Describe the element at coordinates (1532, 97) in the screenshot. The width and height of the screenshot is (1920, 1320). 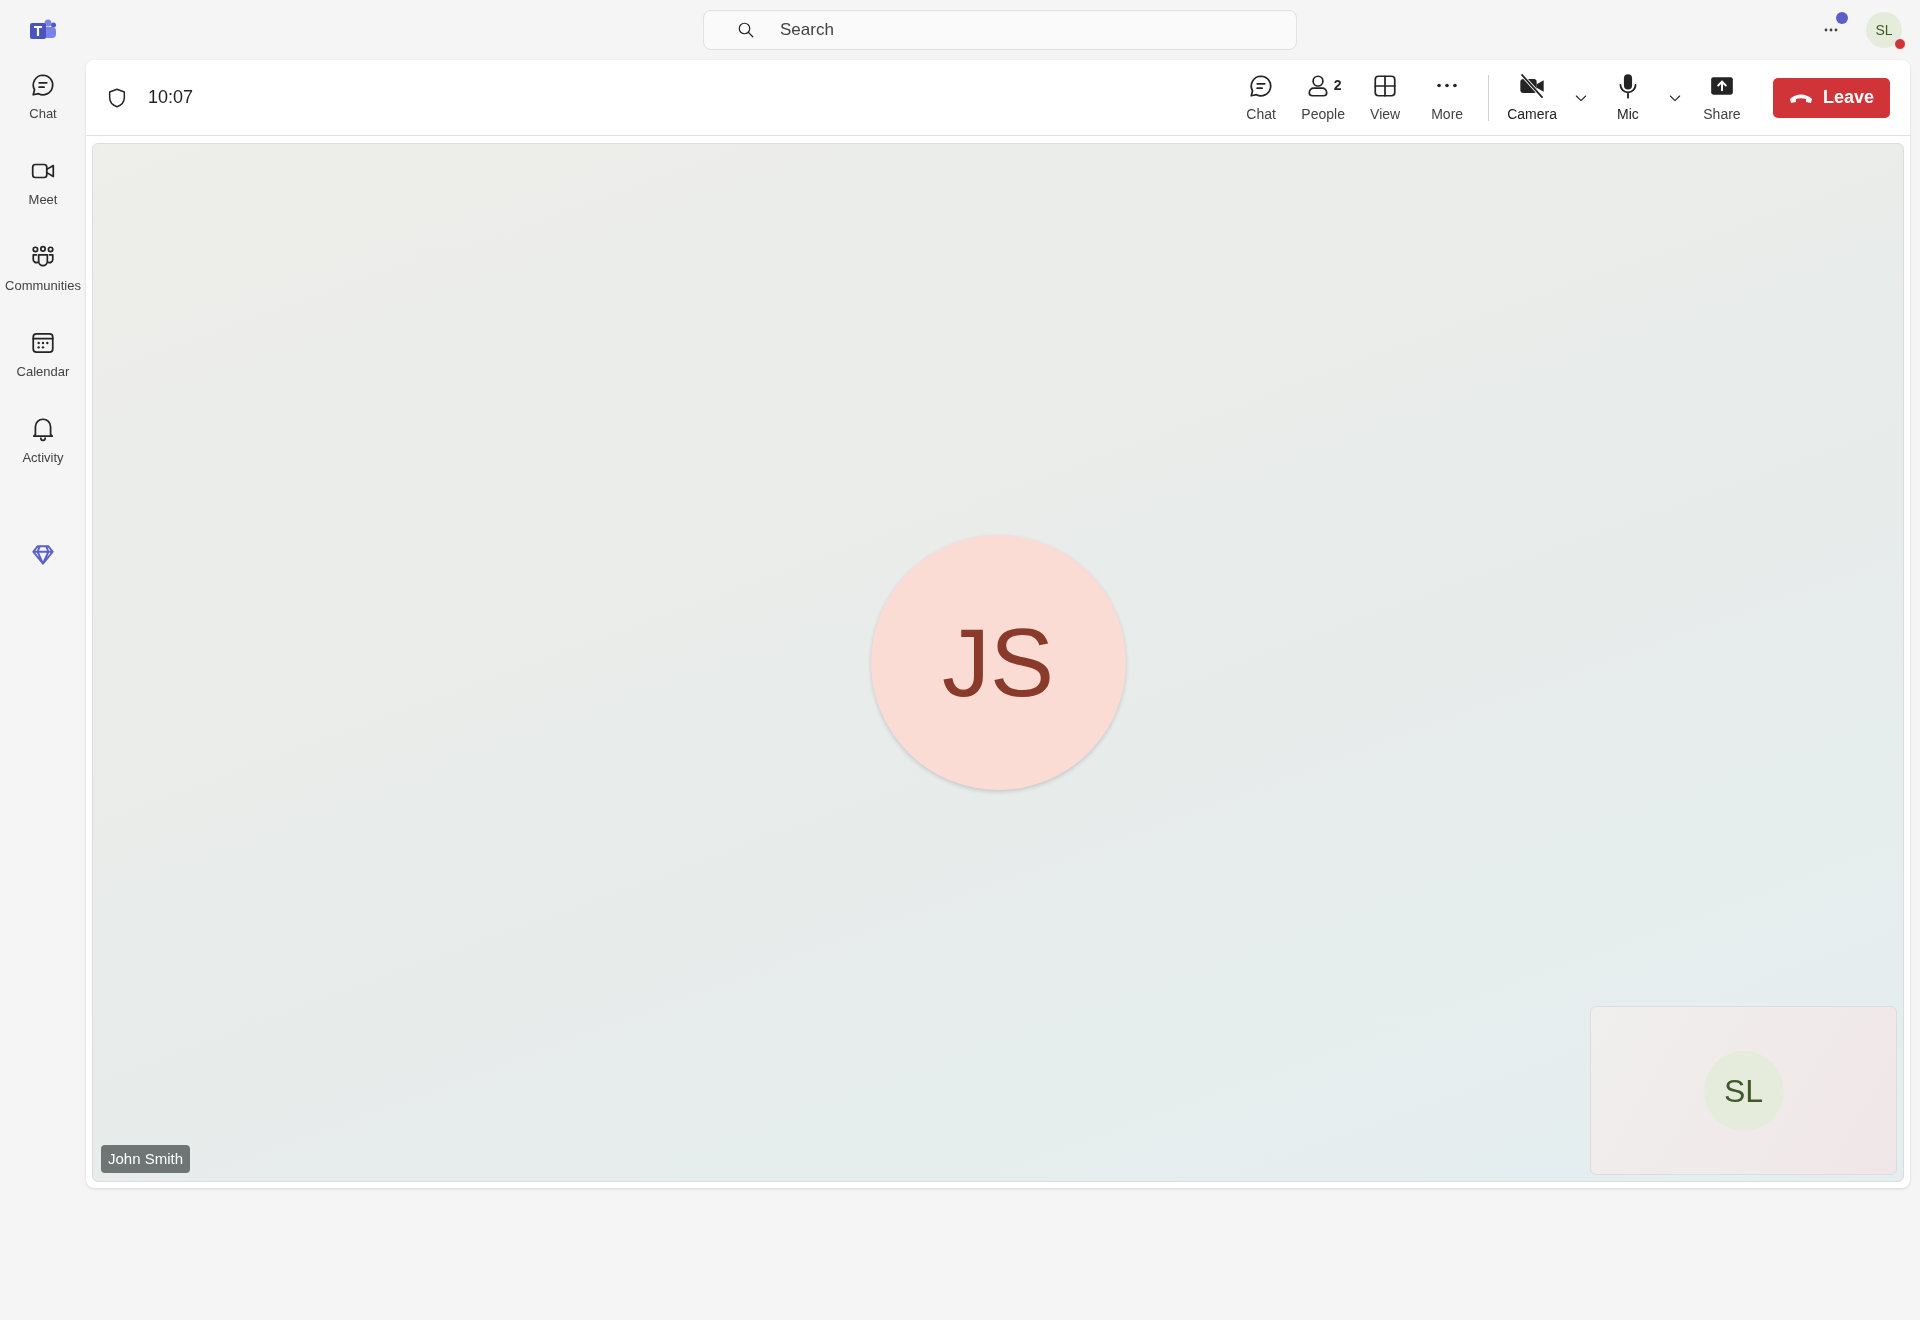
I see `camera-button: Camera` at that location.